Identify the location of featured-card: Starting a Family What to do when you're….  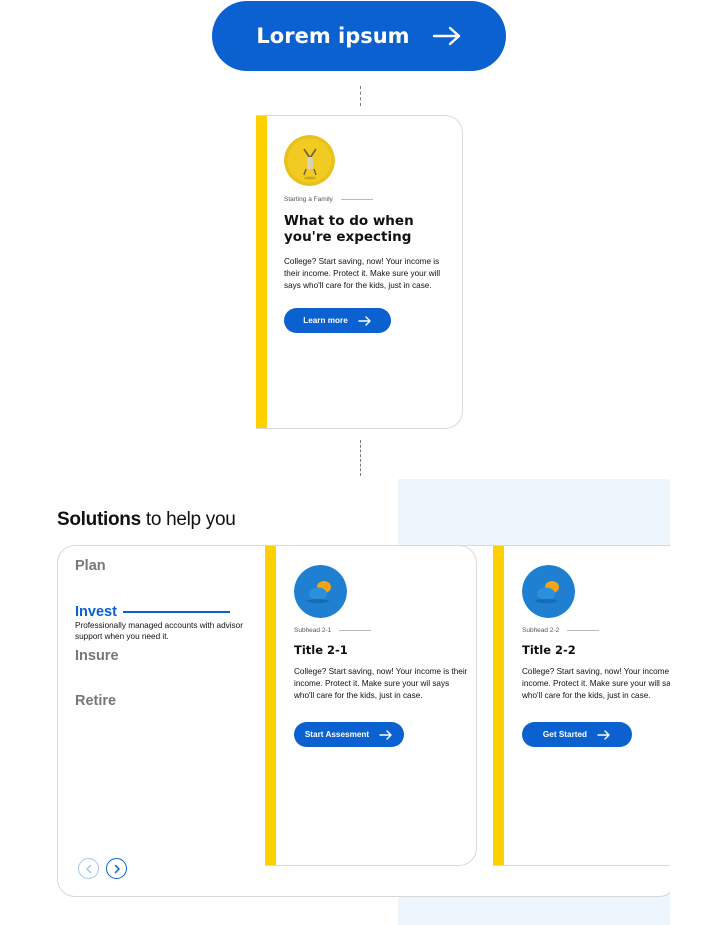
(359, 272).